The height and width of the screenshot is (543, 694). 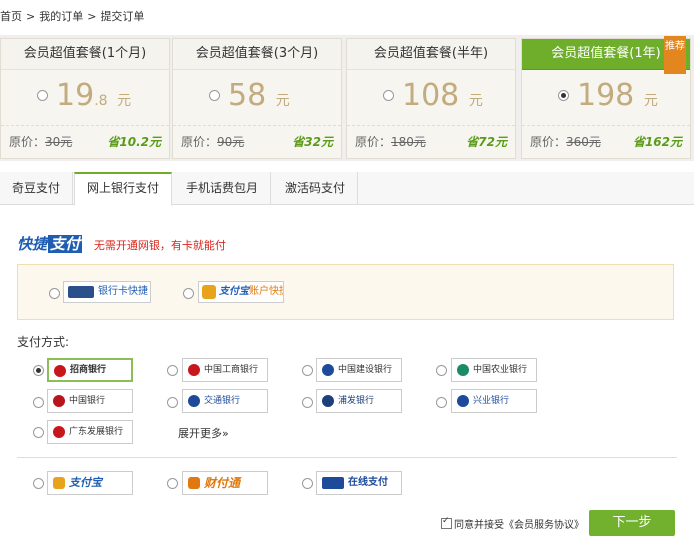 What do you see at coordinates (442, 95) in the screenshot?
I see `plan-price: 108 元` at bounding box center [442, 95].